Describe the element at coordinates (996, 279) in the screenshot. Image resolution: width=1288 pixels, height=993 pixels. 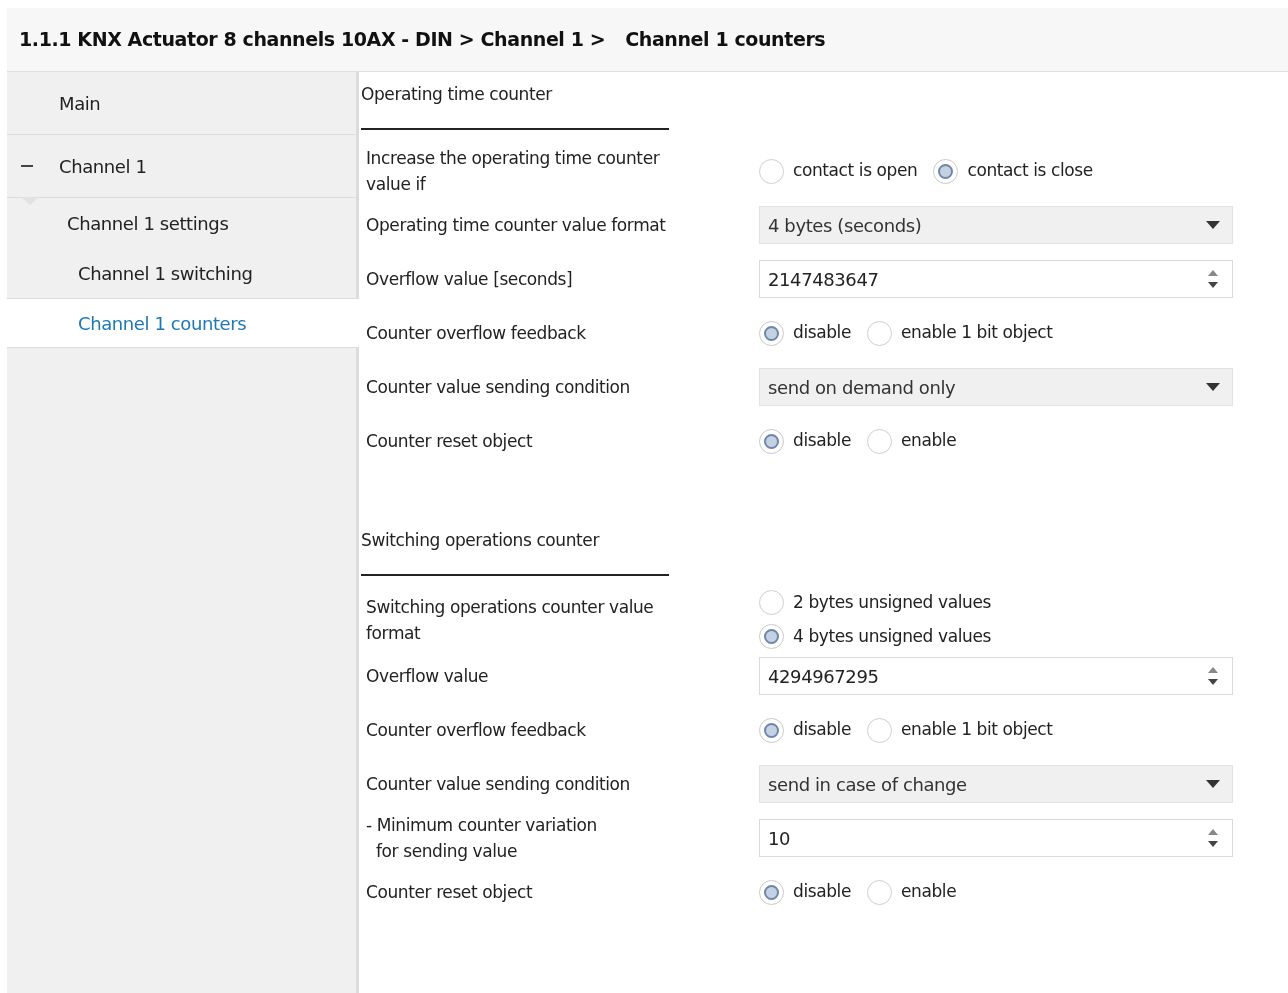
I see `number-field: 2147483647` at that location.